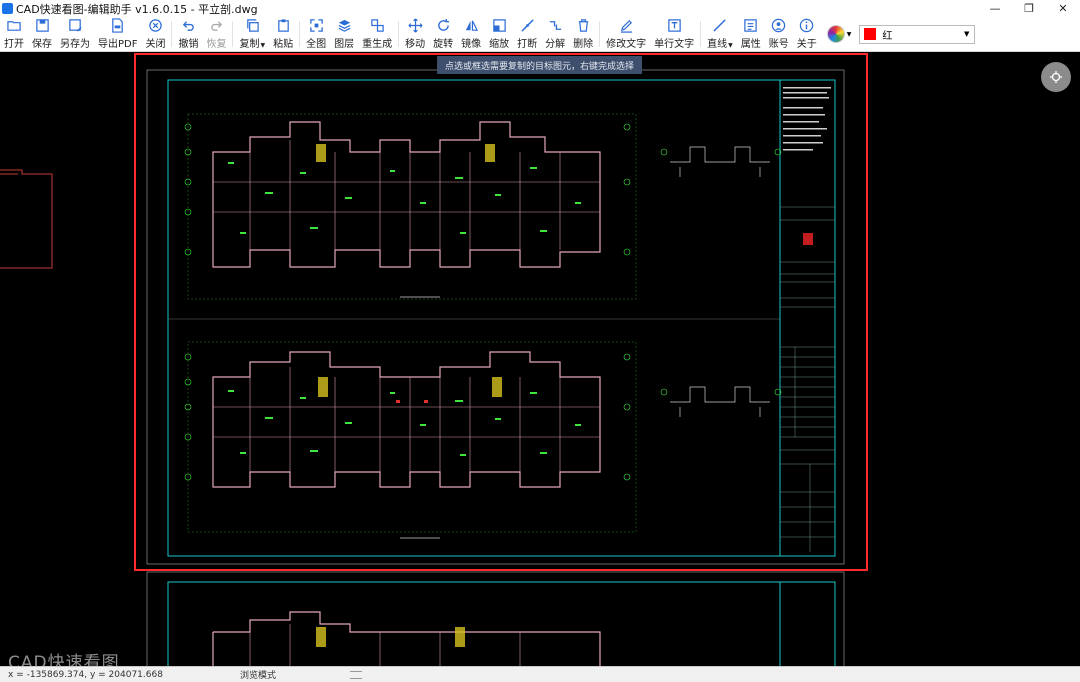 This screenshot has width=1080, height=682. What do you see at coordinates (720, 34) in the screenshot?
I see `line-button: 直线▼` at bounding box center [720, 34].